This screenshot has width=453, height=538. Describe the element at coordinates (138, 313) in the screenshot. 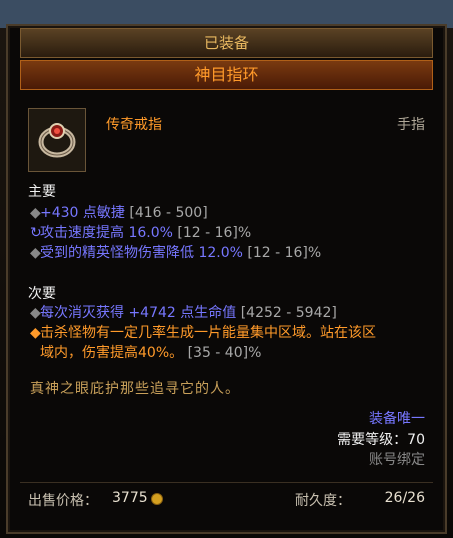

I see `stat-value: 每次消灭获得 +4742 点生命值` at that location.